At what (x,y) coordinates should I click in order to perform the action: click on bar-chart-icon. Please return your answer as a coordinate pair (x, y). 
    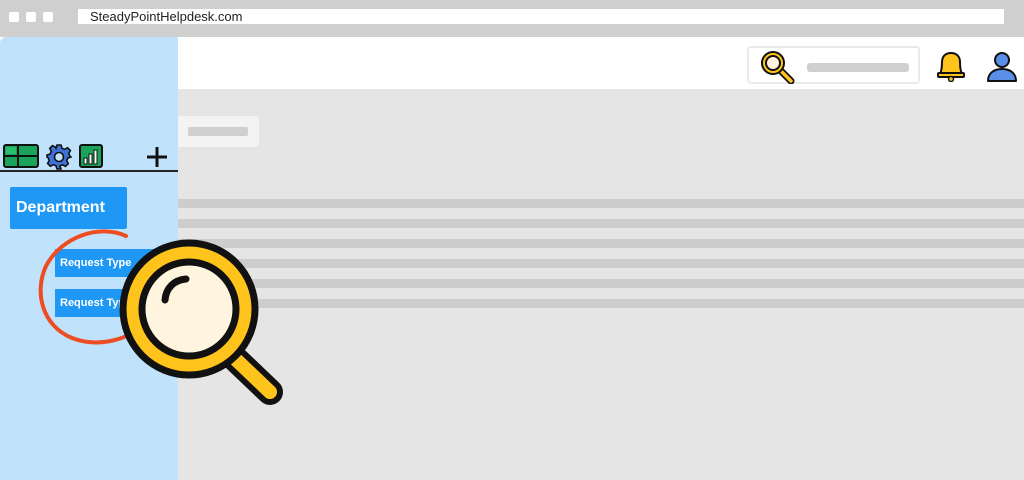
    Looking at the image, I should click on (91, 156).